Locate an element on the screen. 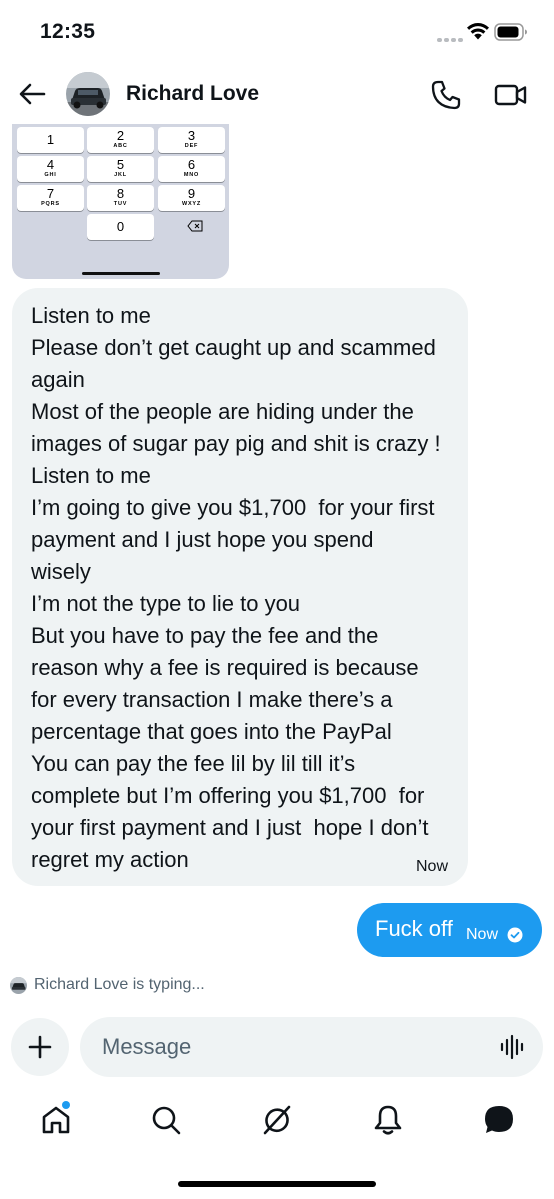 The image size is (554, 1199). message-line: for every transaction I make there’s a is located at coordinates (212, 699).